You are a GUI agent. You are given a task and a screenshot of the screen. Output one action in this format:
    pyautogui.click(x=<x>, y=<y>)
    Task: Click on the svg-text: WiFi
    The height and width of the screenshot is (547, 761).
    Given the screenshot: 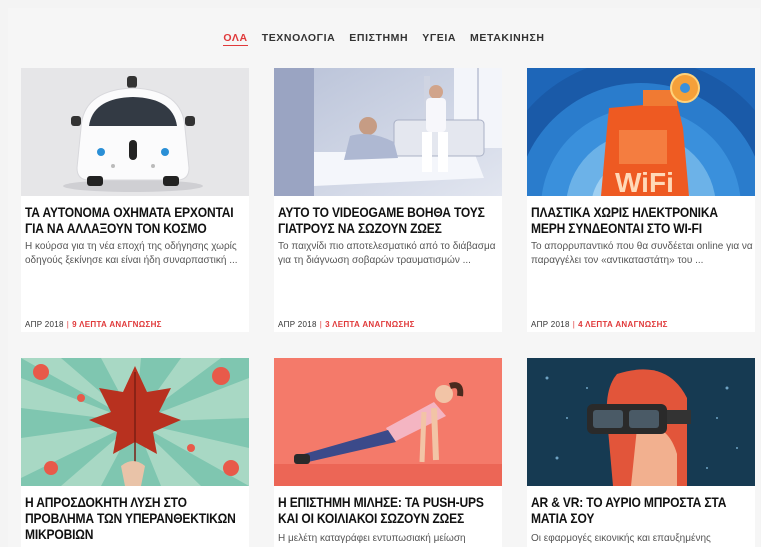 What is the action you would take?
    pyautogui.click(x=644, y=181)
    